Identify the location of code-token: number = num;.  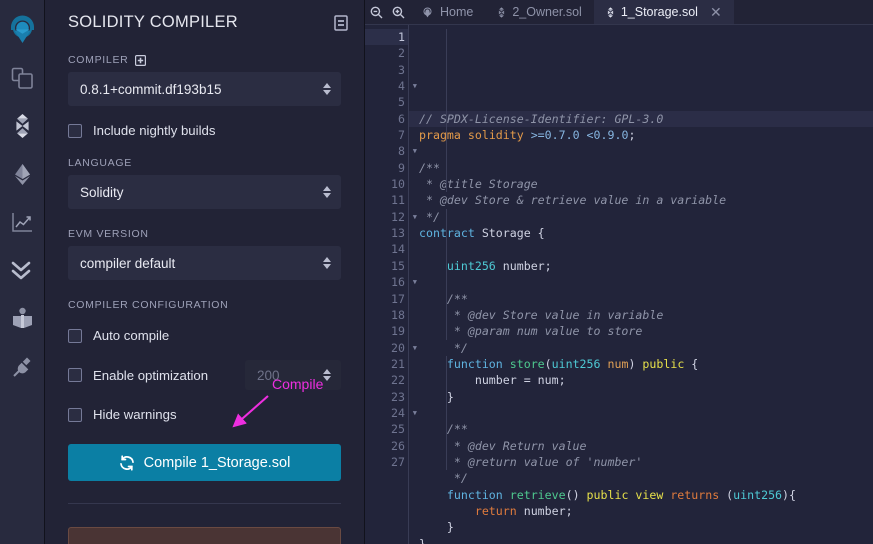
(492, 380).